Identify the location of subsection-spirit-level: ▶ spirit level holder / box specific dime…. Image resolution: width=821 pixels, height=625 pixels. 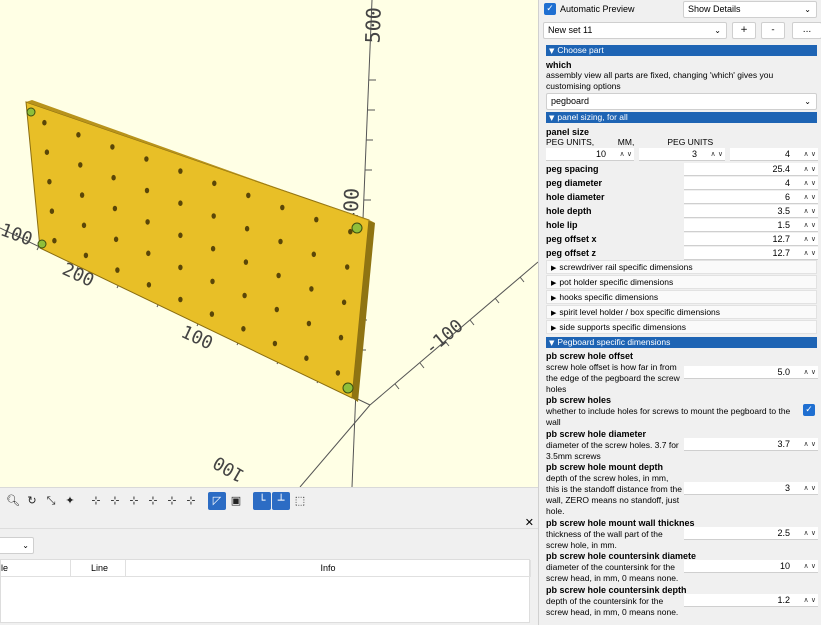
(681, 312).